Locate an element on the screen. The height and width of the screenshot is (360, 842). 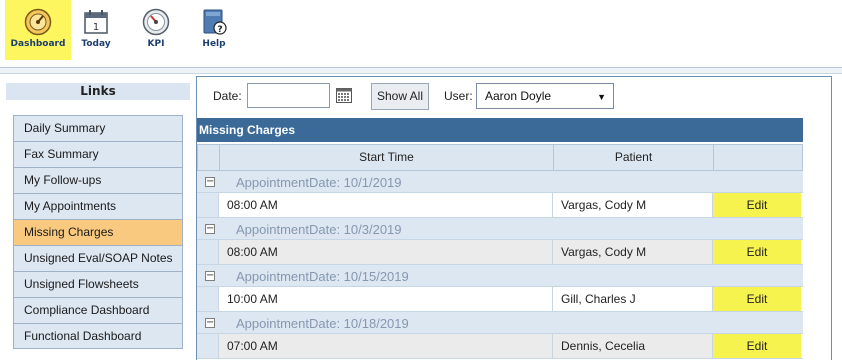
dashboard-gauge-icon is located at coordinates (38, 22).